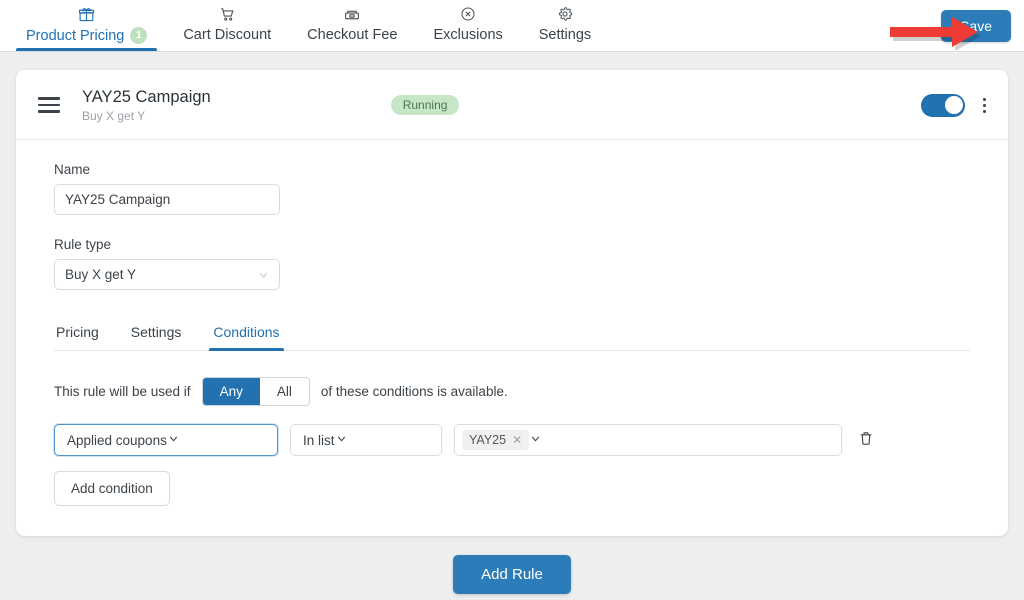 The height and width of the screenshot is (600, 1024). I want to click on more-options-icon, so click(984, 105).